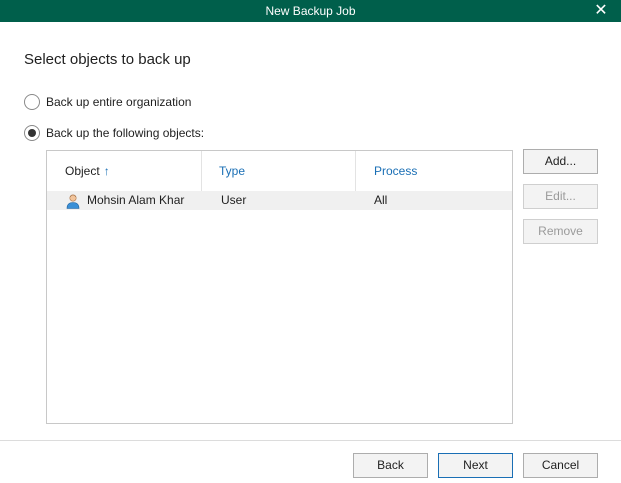 Image resolution: width=621 pixels, height=483 pixels. What do you see at coordinates (106, 171) in the screenshot?
I see `sort-ascending-icon: ↑` at bounding box center [106, 171].